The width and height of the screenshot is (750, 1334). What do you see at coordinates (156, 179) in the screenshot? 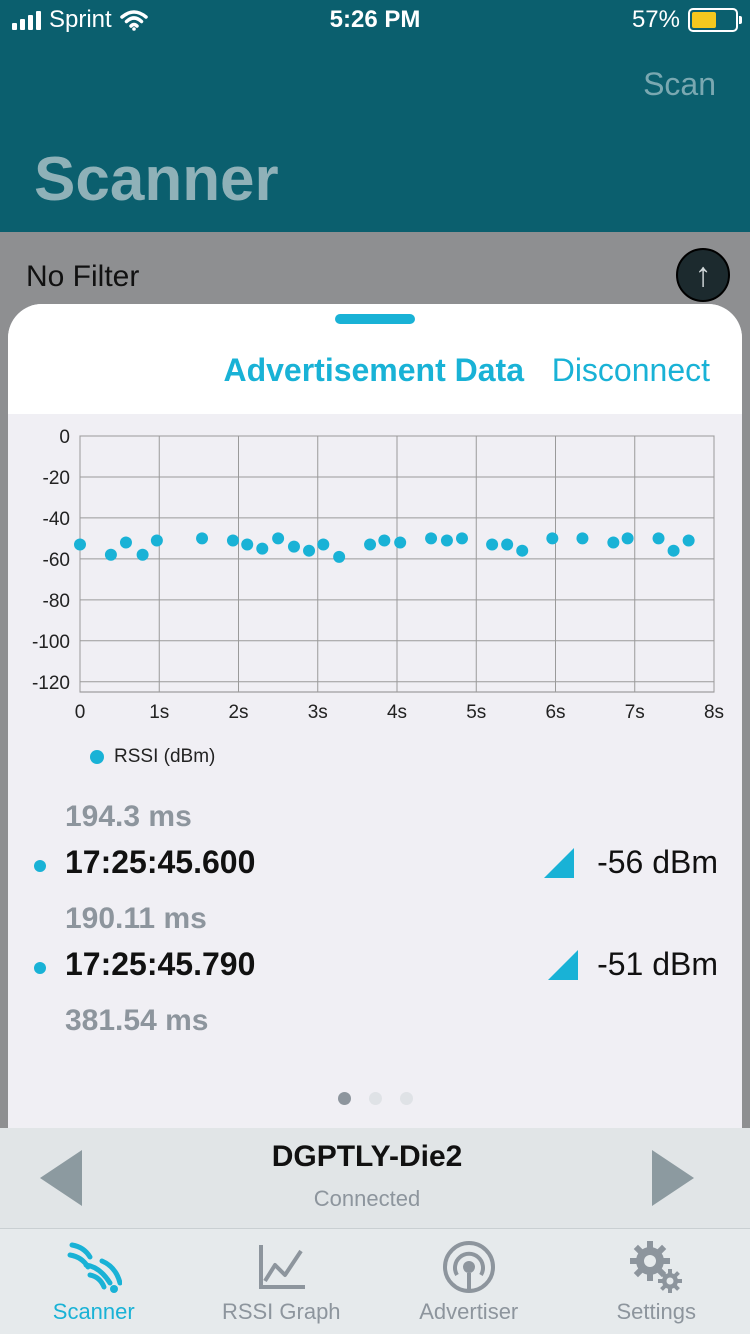
I see `page-title: Scanner` at bounding box center [156, 179].